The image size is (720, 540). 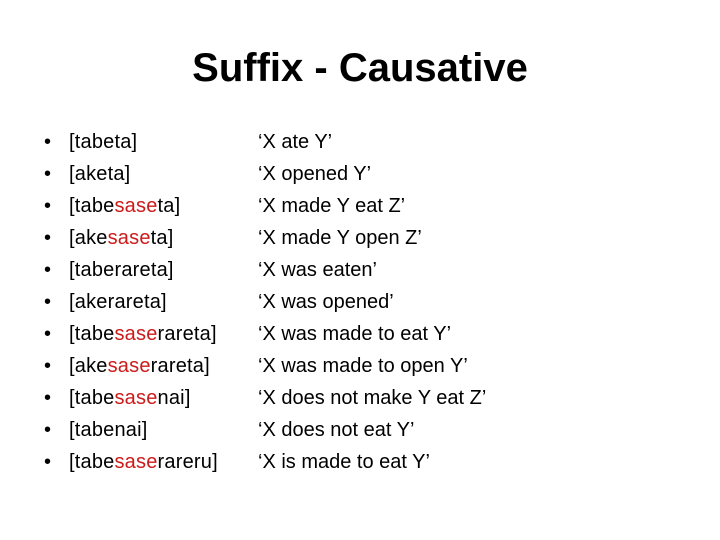 I want to click on japanese-form: [tabesaserareta], so click(x=143, y=334).